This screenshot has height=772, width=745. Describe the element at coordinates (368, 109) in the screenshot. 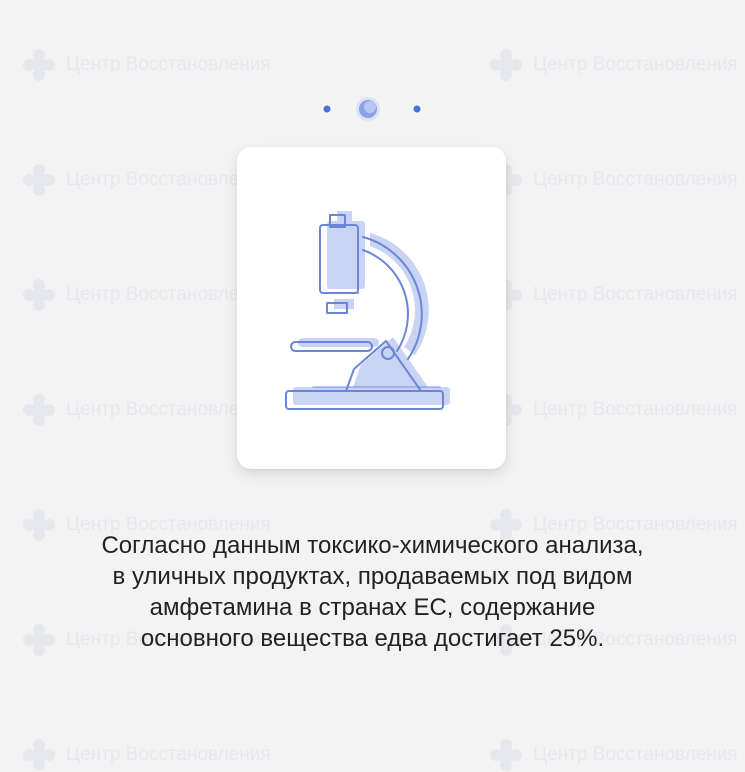

I see `carousel-dot-active` at that location.